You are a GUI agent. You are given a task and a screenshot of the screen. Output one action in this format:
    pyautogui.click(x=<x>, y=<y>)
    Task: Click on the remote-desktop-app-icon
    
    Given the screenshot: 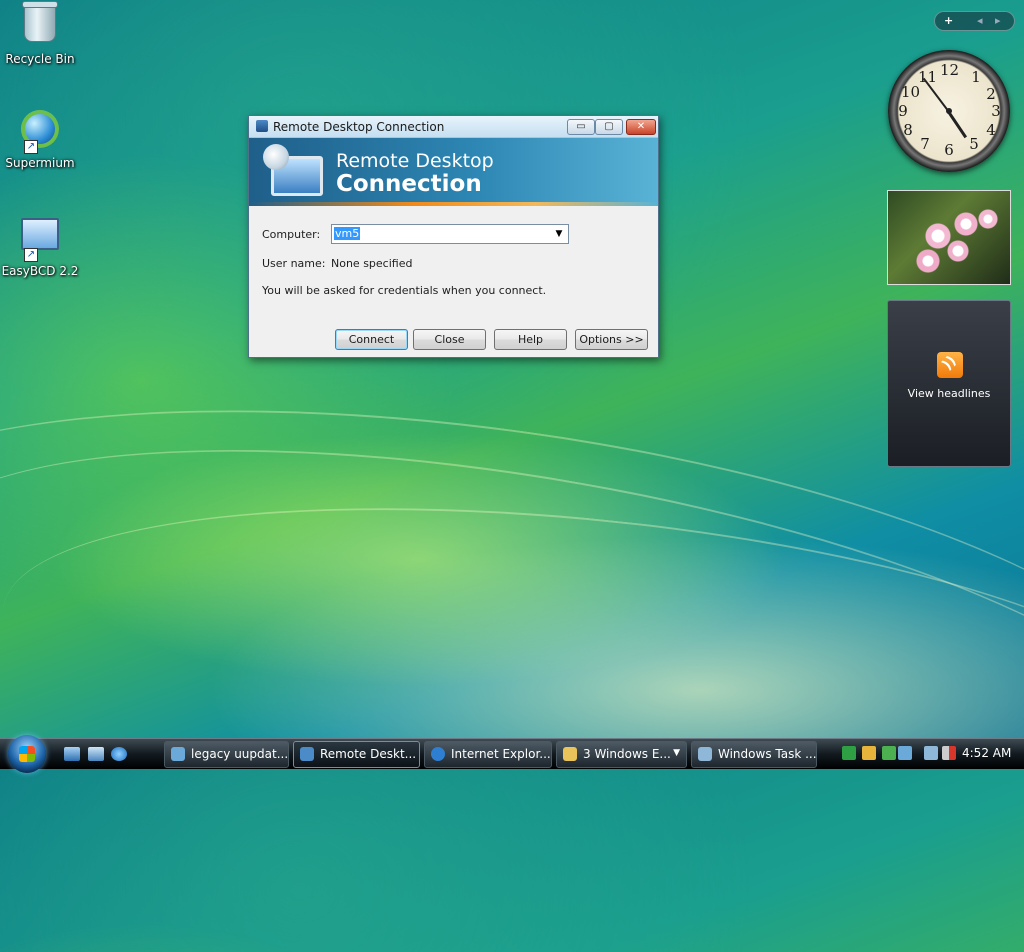 What is the action you would take?
    pyautogui.click(x=262, y=126)
    